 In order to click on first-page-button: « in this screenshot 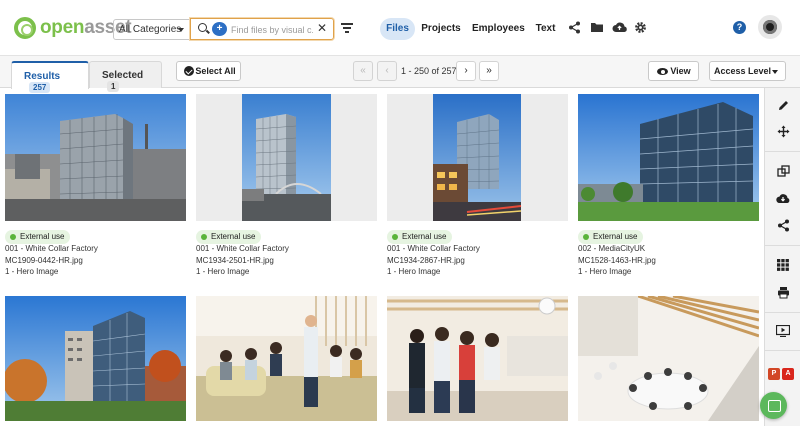, I will do `click(363, 71)`.